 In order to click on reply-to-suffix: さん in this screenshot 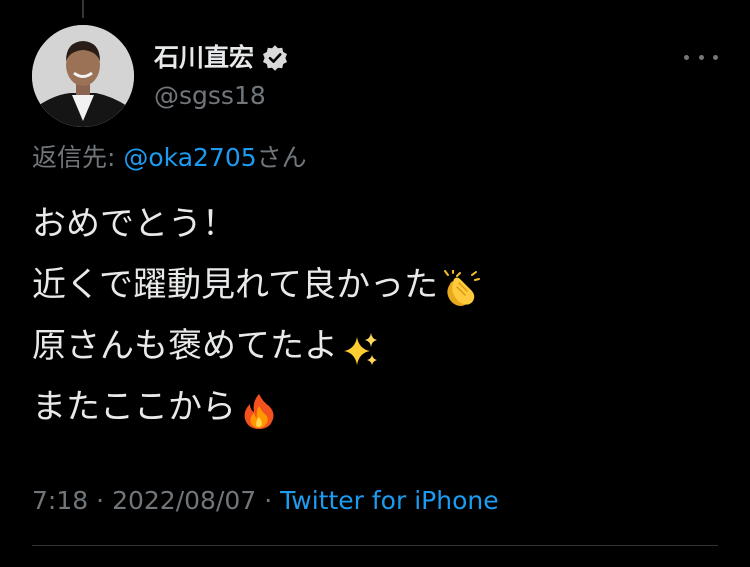, I will do `click(281, 157)`.